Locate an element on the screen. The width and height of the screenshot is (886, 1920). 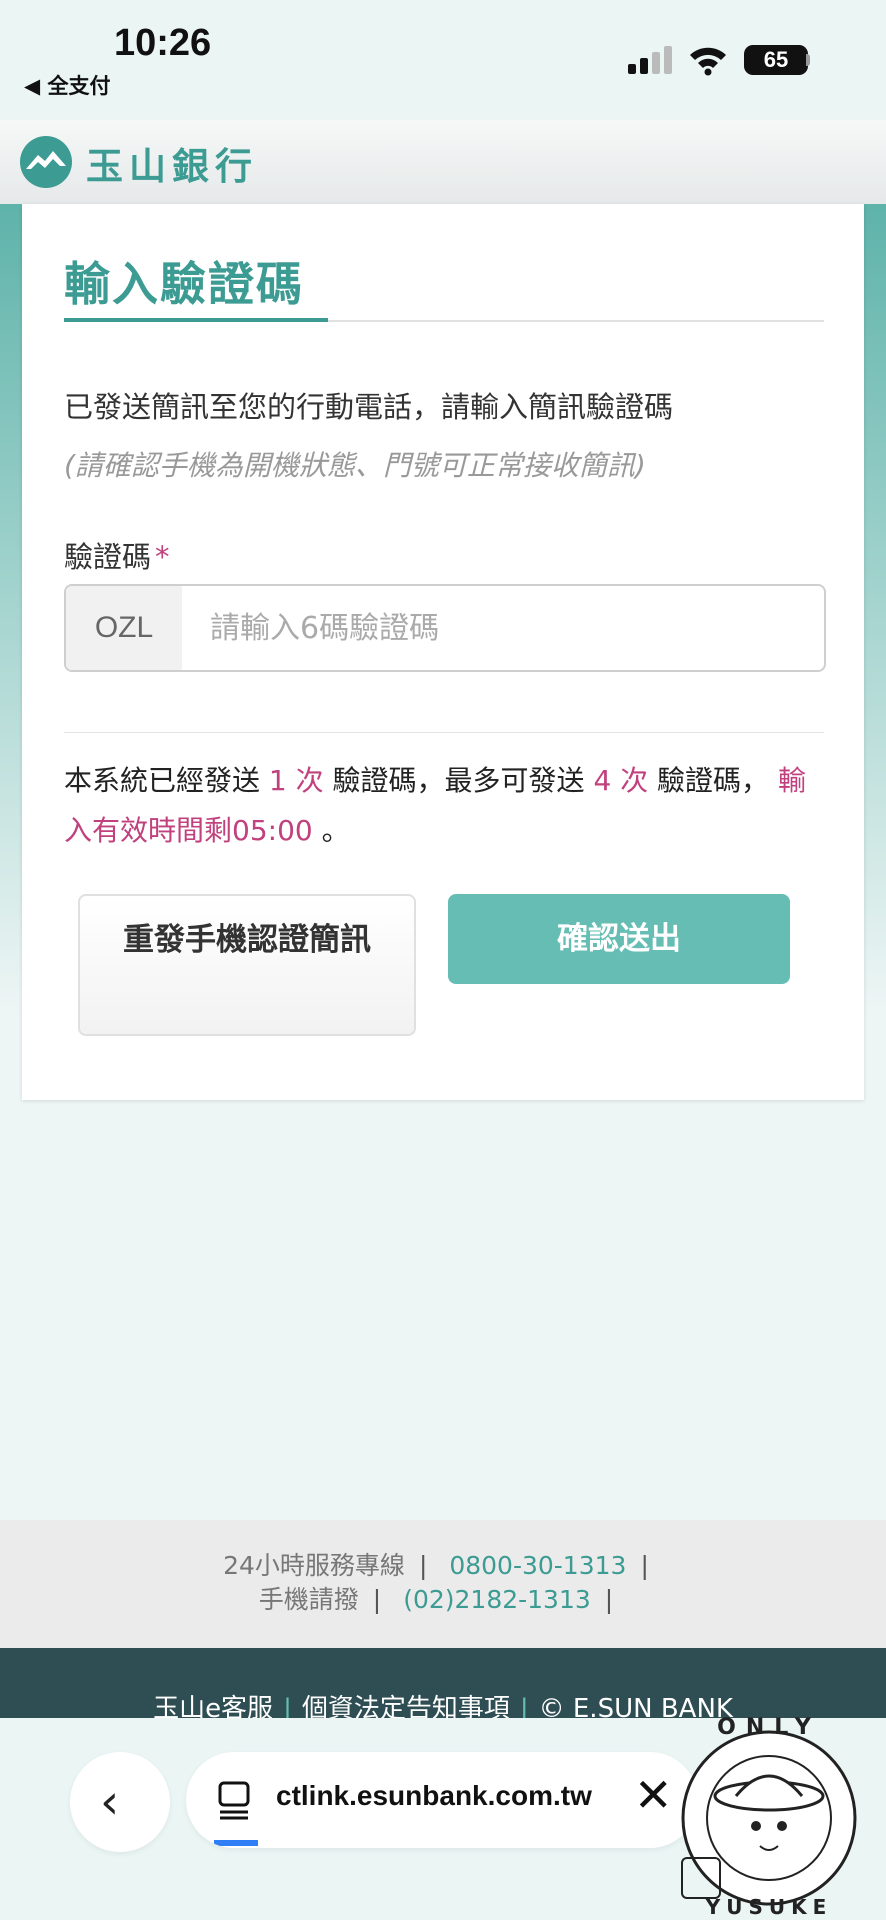
page-title: 輸入驗證碼 is located at coordinates (184, 284).